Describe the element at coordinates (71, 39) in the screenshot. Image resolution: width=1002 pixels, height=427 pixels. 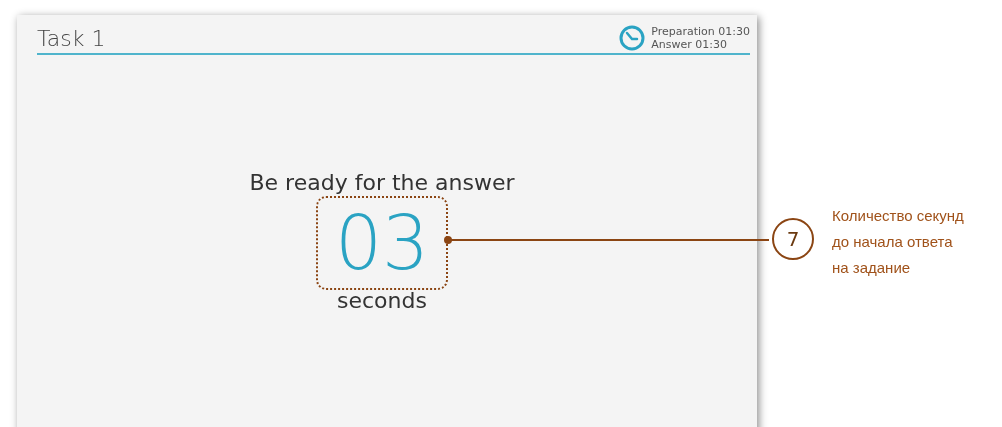
I see `task-title: Task 1` at that location.